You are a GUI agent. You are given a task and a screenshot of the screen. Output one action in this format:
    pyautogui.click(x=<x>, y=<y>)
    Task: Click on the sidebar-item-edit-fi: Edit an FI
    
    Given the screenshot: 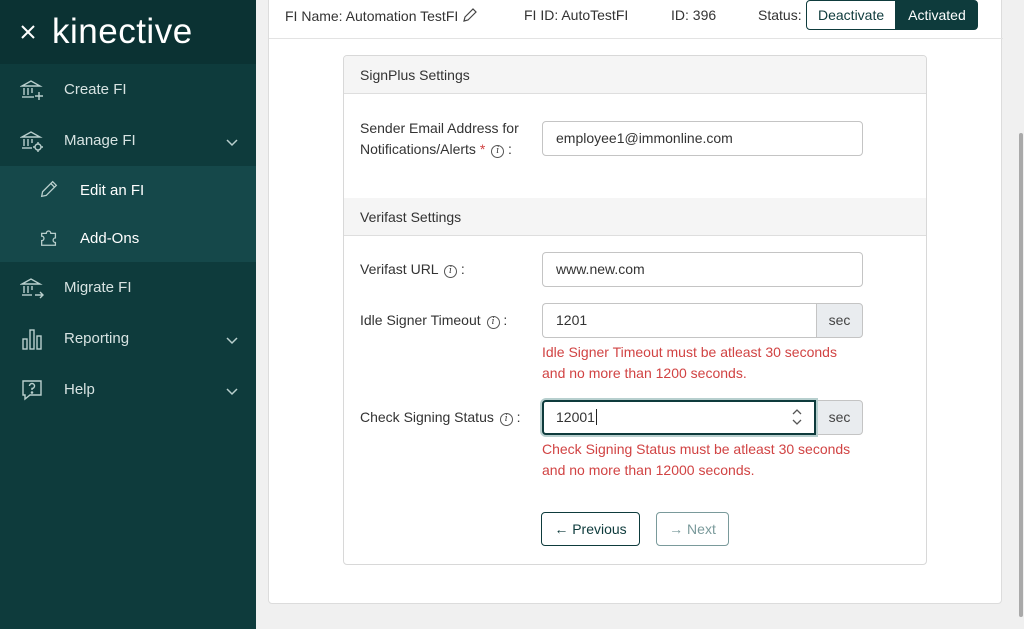 What is the action you would take?
    pyautogui.click(x=128, y=190)
    